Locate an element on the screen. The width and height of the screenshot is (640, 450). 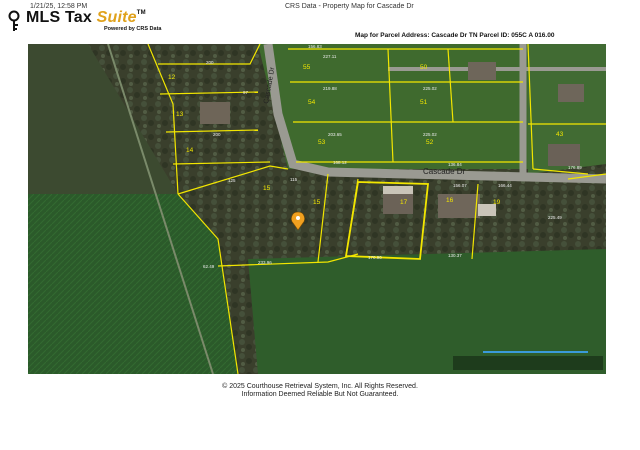
dimension-label: 156.07 is located at coordinates (460, 185).